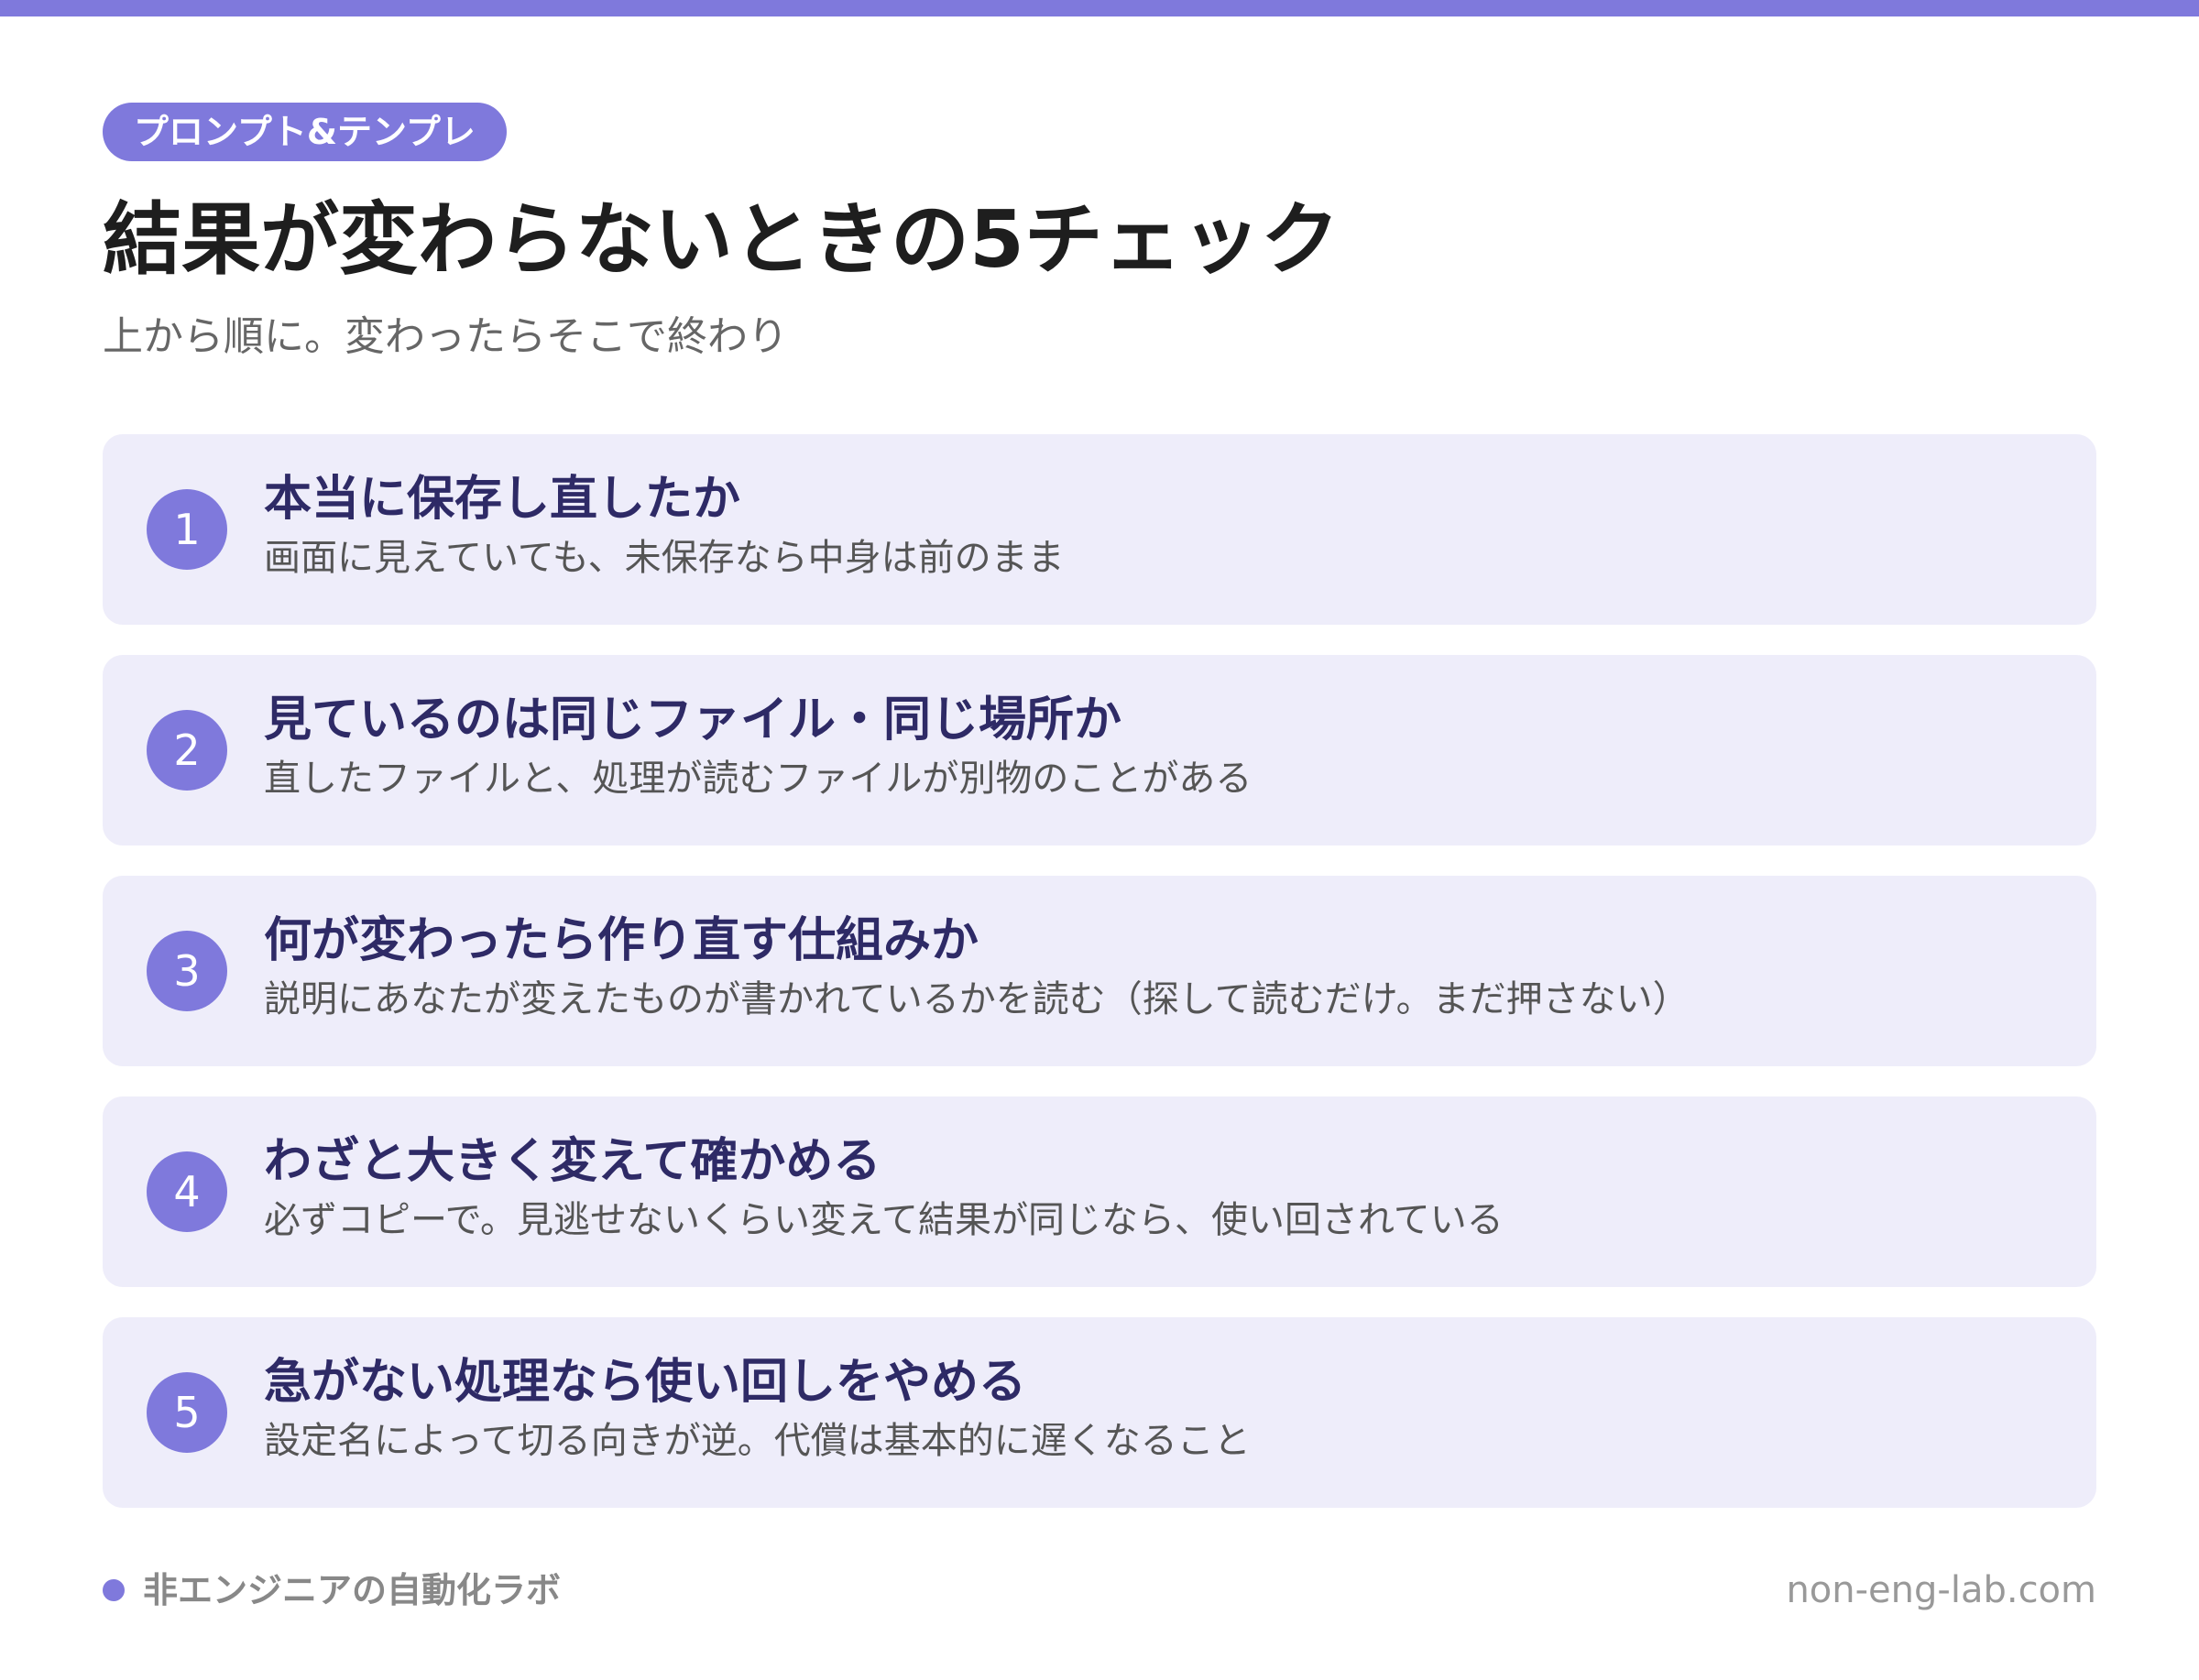 The height and width of the screenshot is (1680, 2199). What do you see at coordinates (664, 558) in the screenshot?
I see `check-description: 画面に見えていても、未保存なら中身は前のまま` at bounding box center [664, 558].